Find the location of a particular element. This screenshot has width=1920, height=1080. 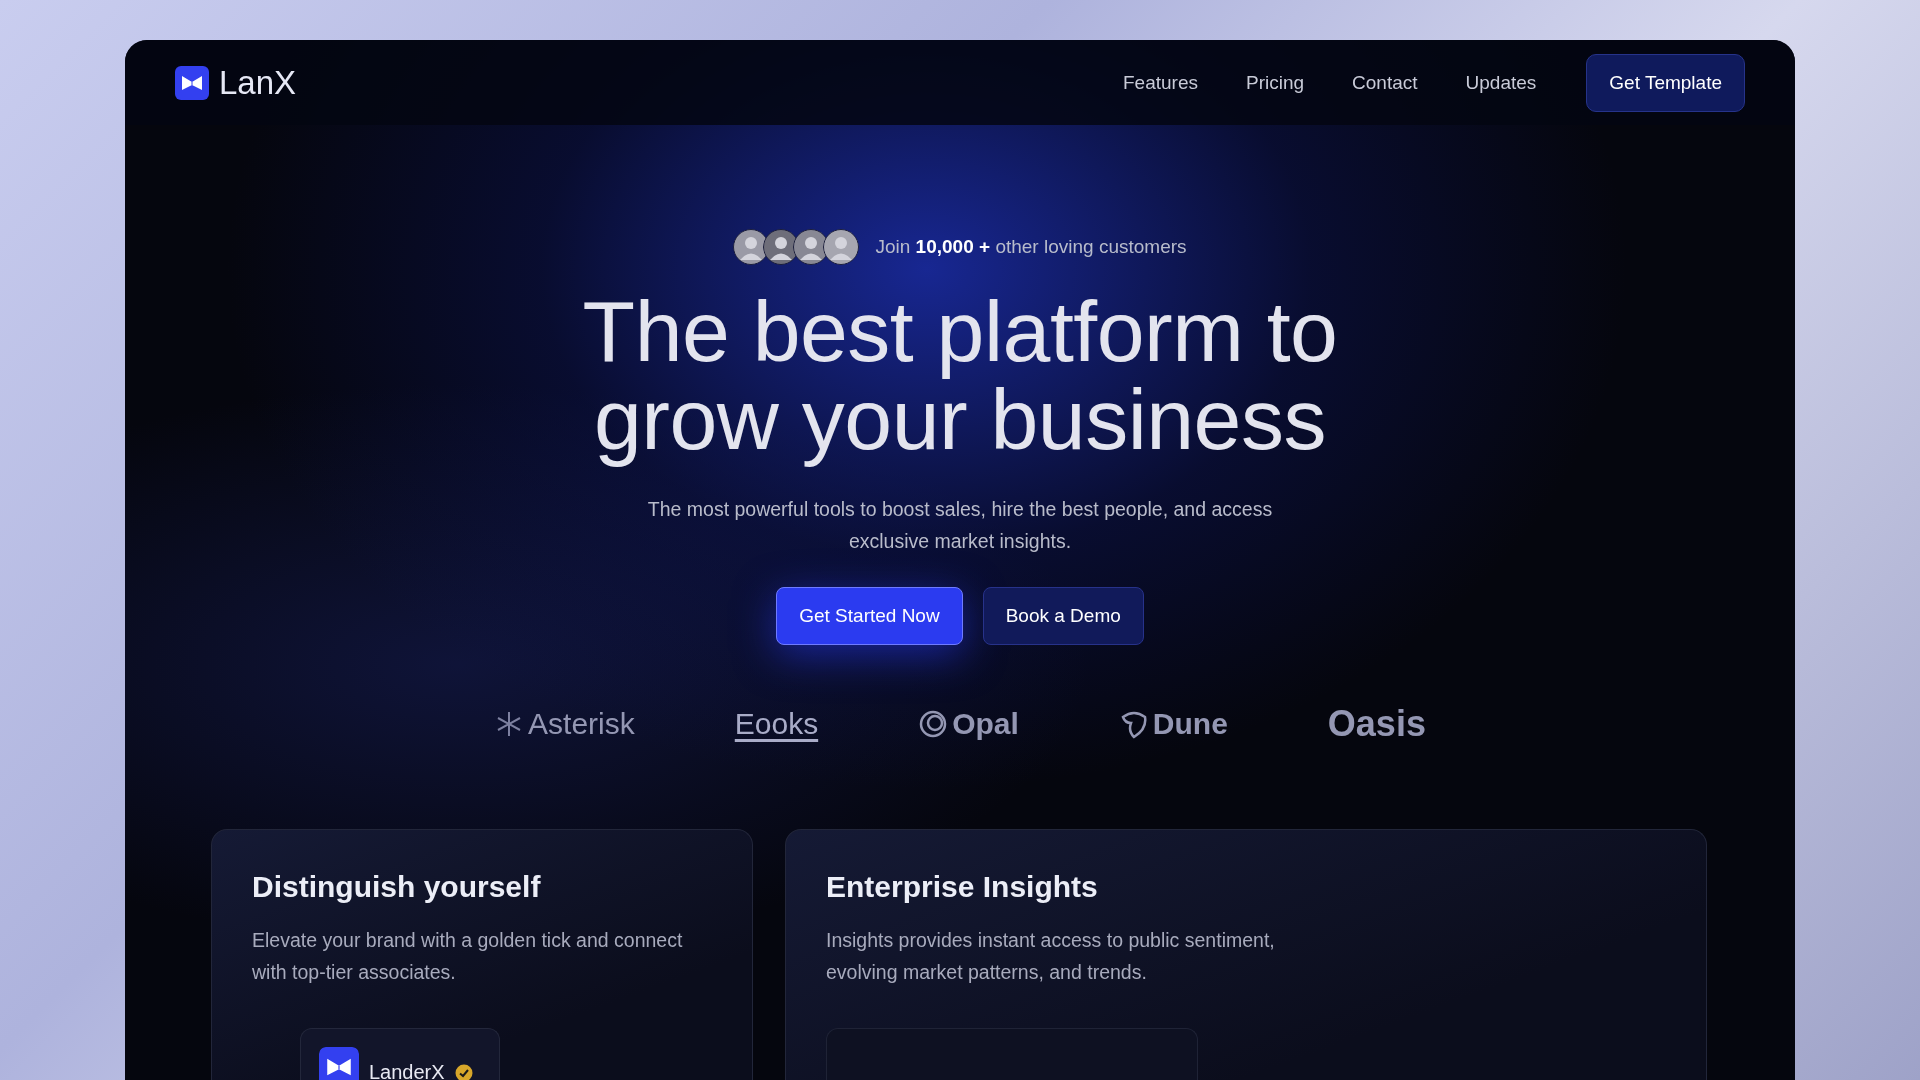

get-started-button: Get Started Now is located at coordinates (869, 616).